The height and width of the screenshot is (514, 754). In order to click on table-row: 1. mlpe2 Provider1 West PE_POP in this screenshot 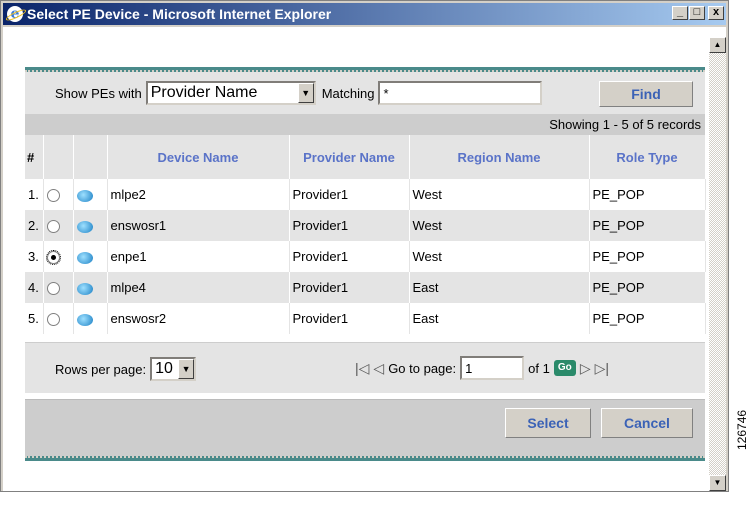, I will do `click(365, 194)`.